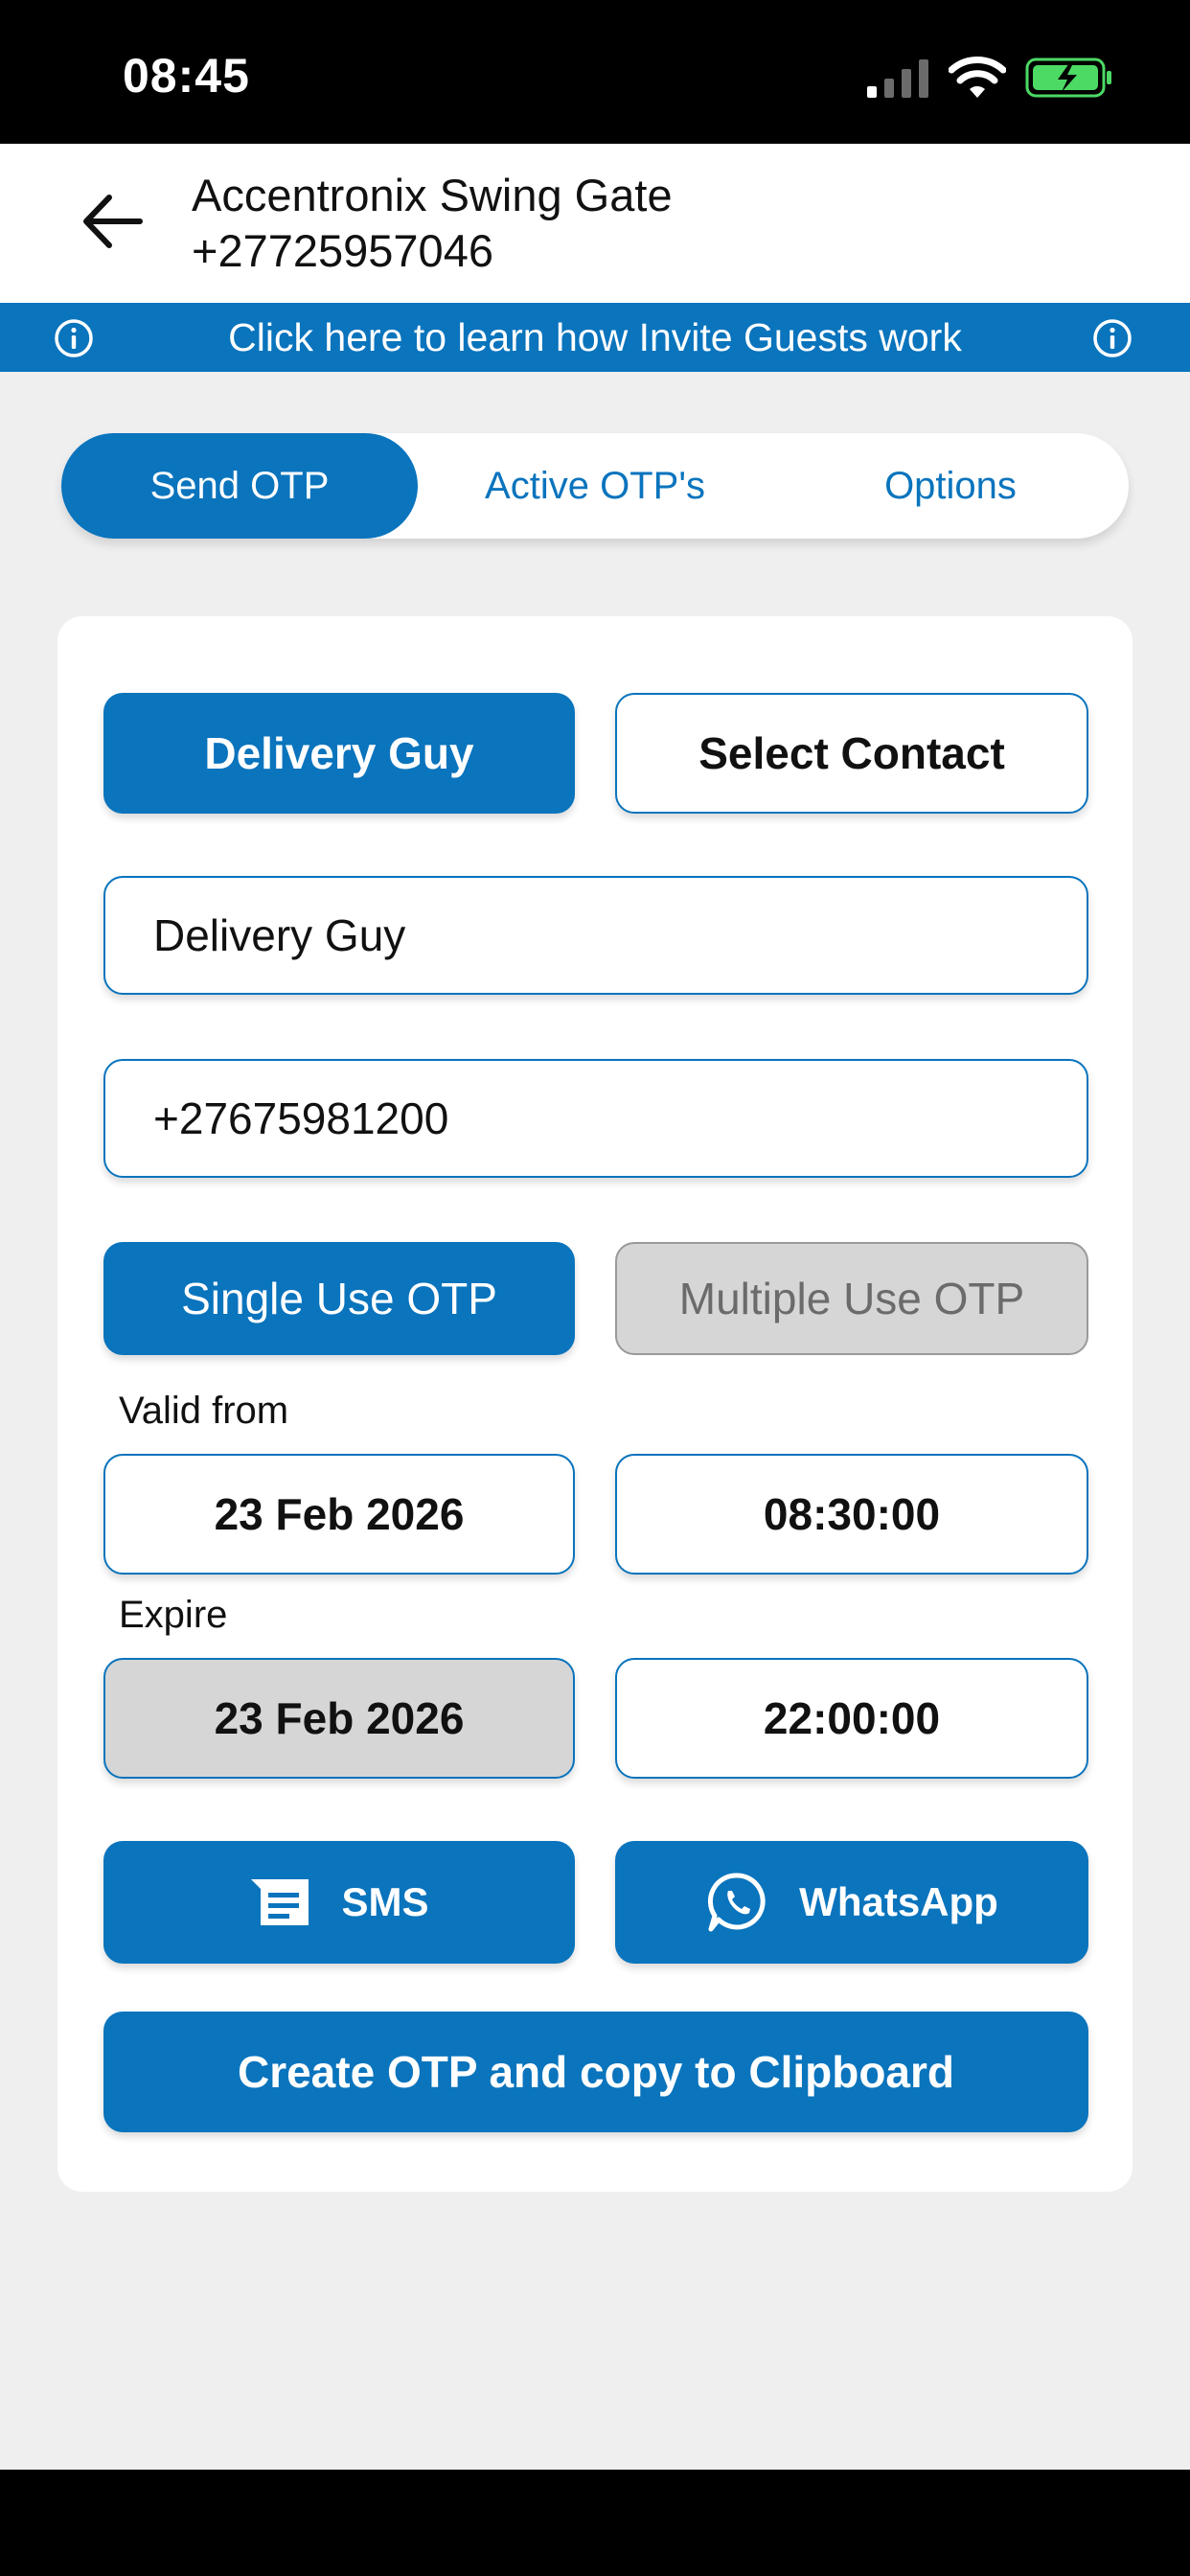  I want to click on sms-button-label: SMS, so click(385, 1901).